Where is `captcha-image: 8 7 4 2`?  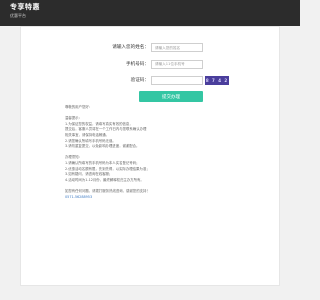
captcha-image: 8 7 4 2 is located at coordinates (217, 80).